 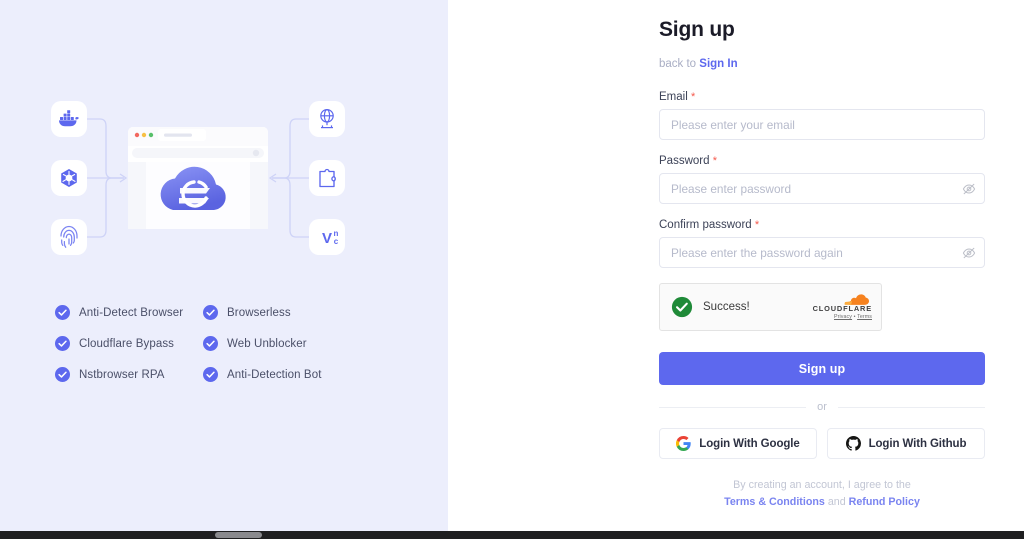 What do you see at coordinates (683, 443) in the screenshot?
I see `google-g-icon` at bounding box center [683, 443].